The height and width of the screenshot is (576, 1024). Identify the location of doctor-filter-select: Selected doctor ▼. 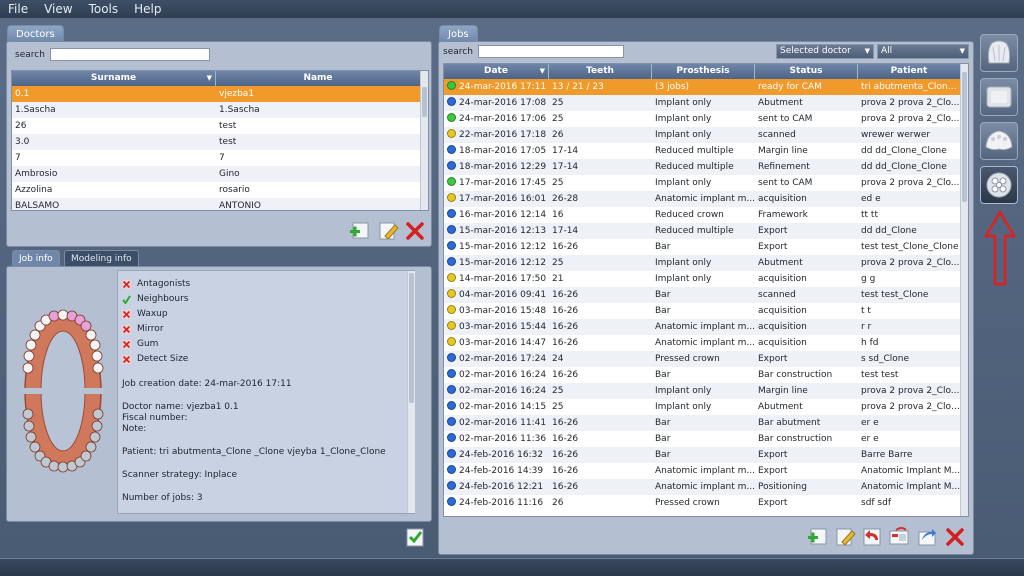
(825, 51).